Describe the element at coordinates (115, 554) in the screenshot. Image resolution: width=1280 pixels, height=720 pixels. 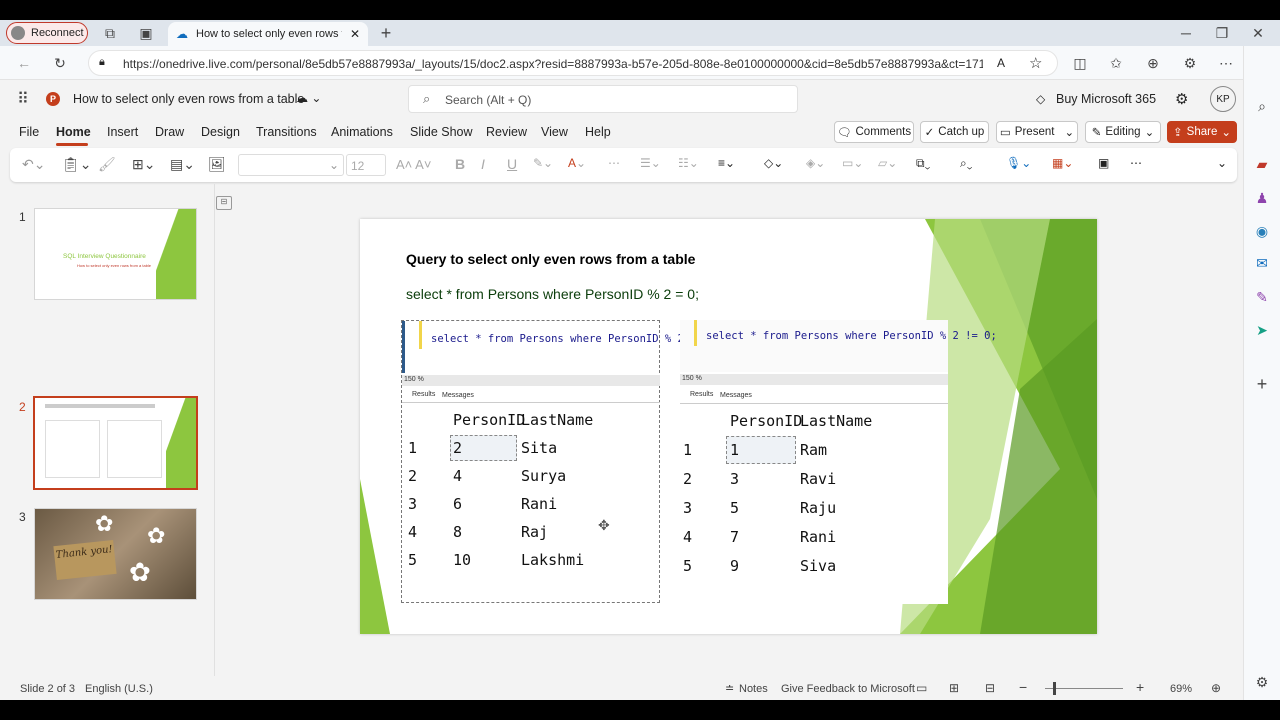
I see `slide-thumbnail-3: ✿ ✿ ✿ Thank you!` at that location.